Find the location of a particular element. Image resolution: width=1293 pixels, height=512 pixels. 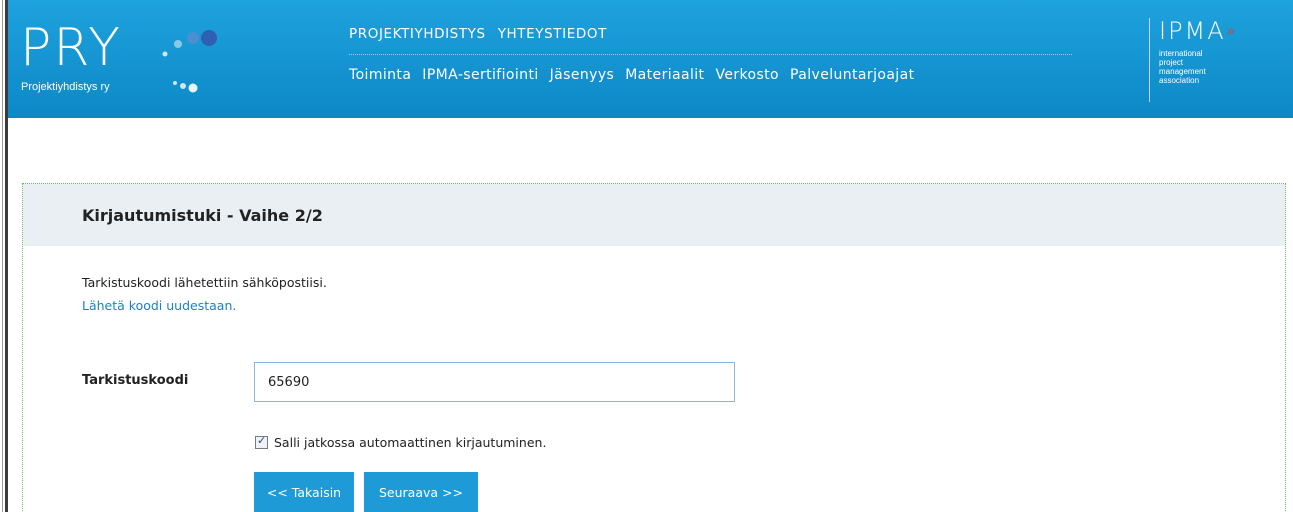

resend-code-link: Lähetä koodi uudestaan. is located at coordinates (159, 305).